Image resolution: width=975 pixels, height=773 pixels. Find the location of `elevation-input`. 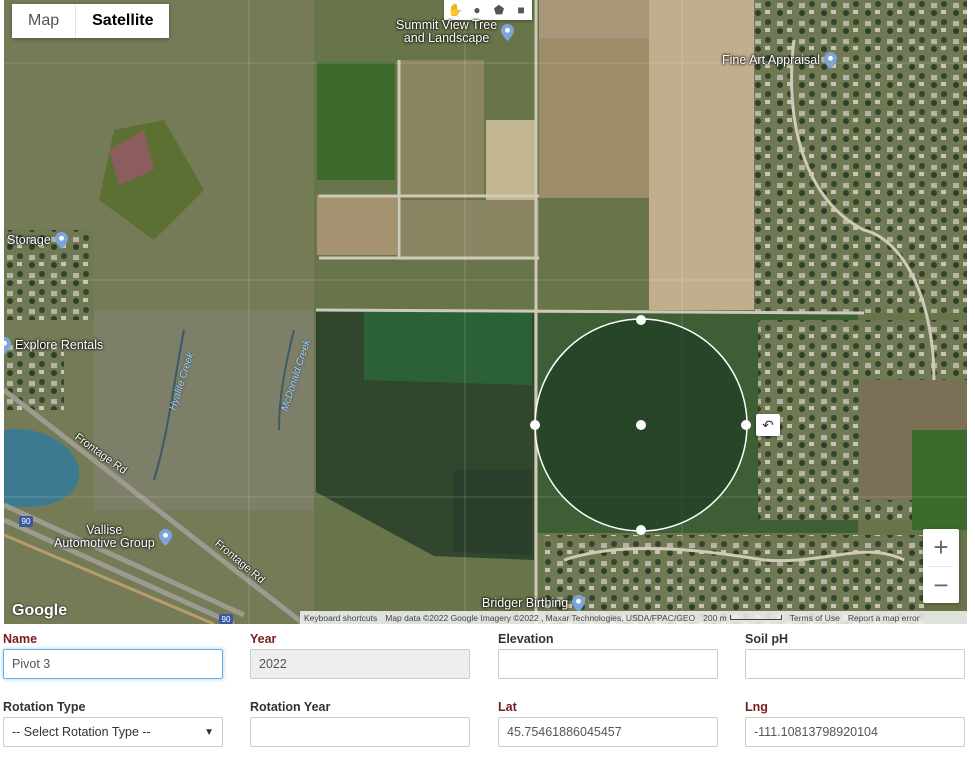

elevation-input is located at coordinates (608, 664).